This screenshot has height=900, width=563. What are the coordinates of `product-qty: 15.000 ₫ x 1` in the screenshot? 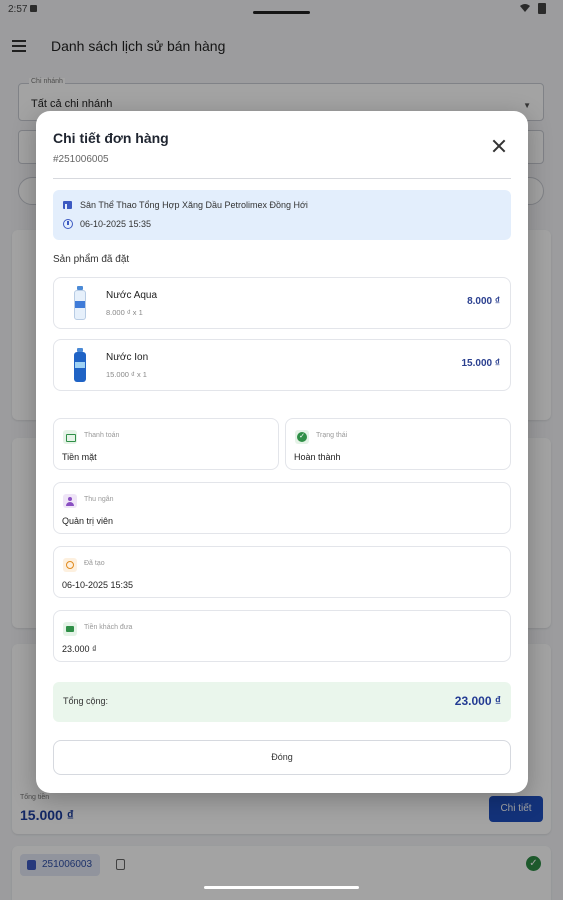 It's located at (126, 374).